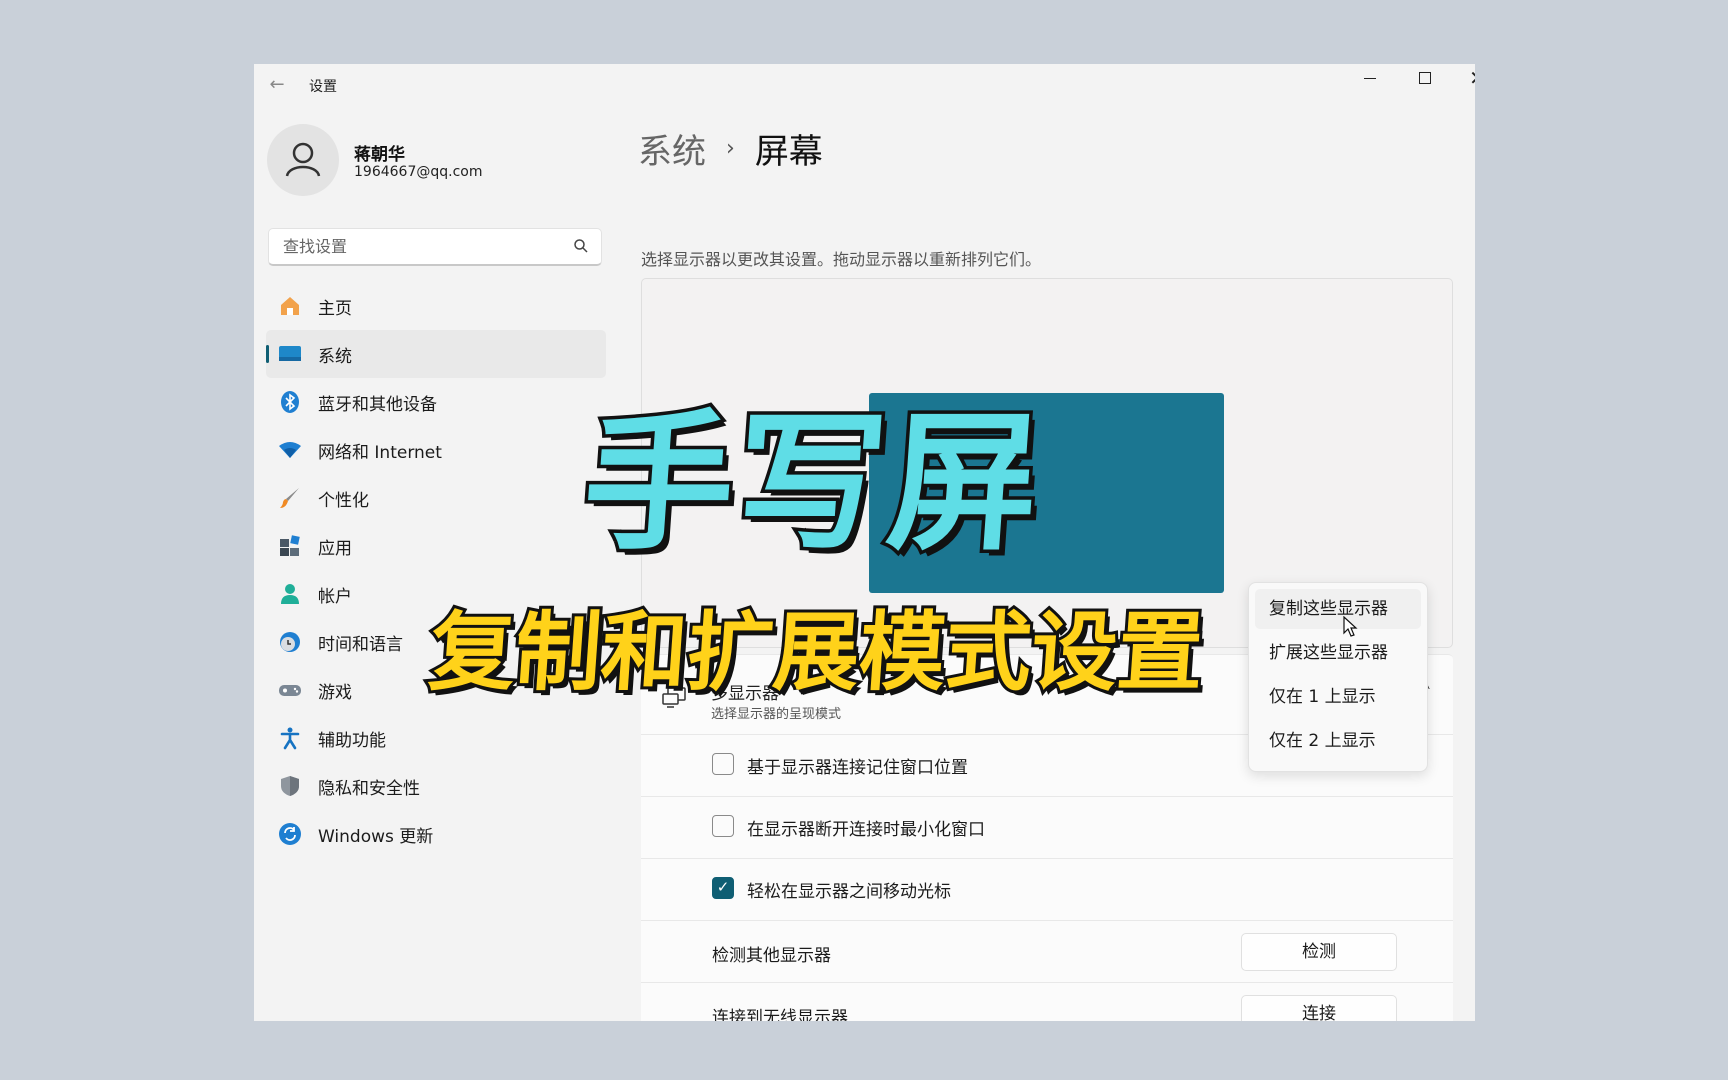 Image resolution: width=1728 pixels, height=1080 pixels. I want to click on connect-button: 连接, so click(1319, 1008).